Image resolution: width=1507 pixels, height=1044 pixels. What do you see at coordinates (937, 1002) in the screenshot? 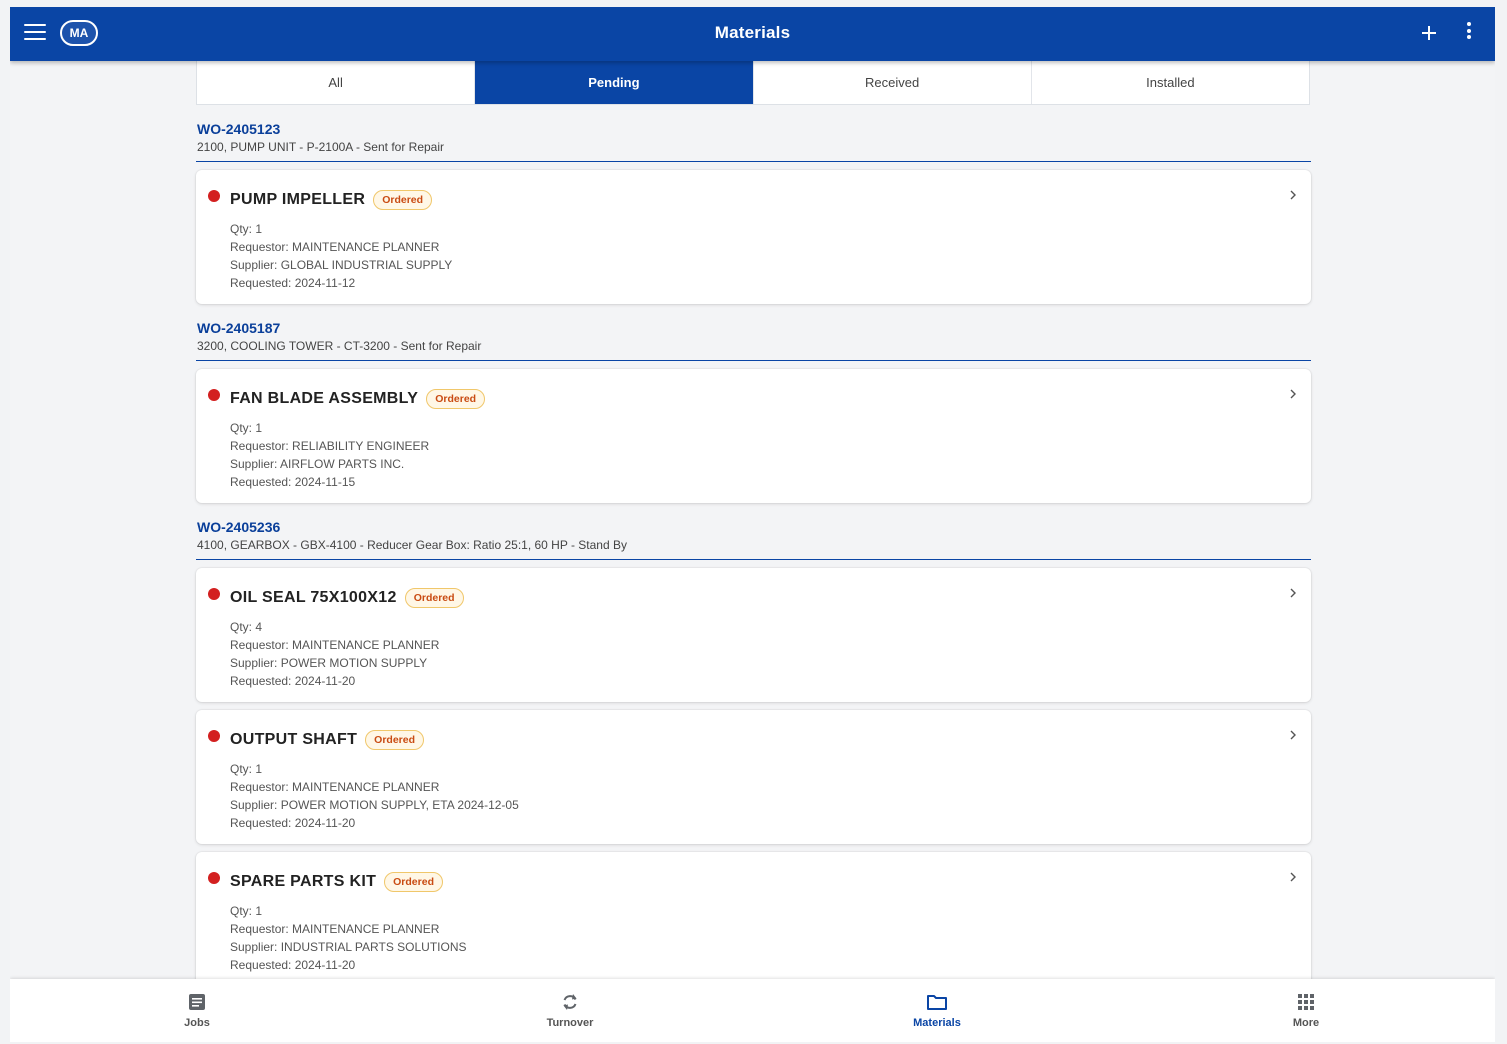
I see `folder-icon` at bounding box center [937, 1002].